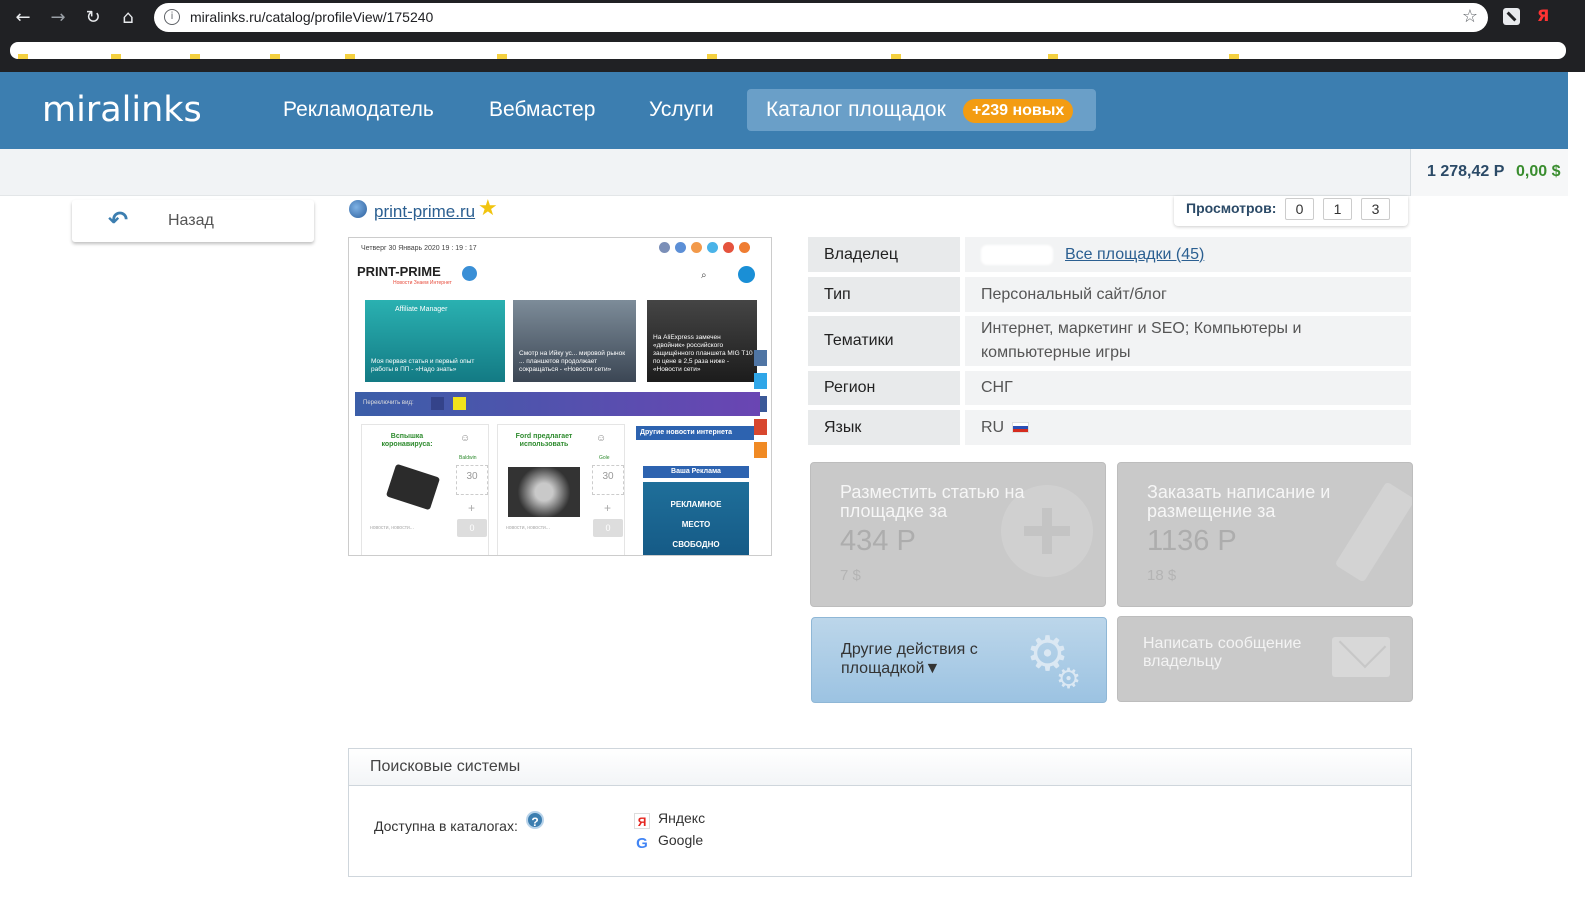  What do you see at coordinates (544, 492) in the screenshot?
I see `tyre-image` at bounding box center [544, 492].